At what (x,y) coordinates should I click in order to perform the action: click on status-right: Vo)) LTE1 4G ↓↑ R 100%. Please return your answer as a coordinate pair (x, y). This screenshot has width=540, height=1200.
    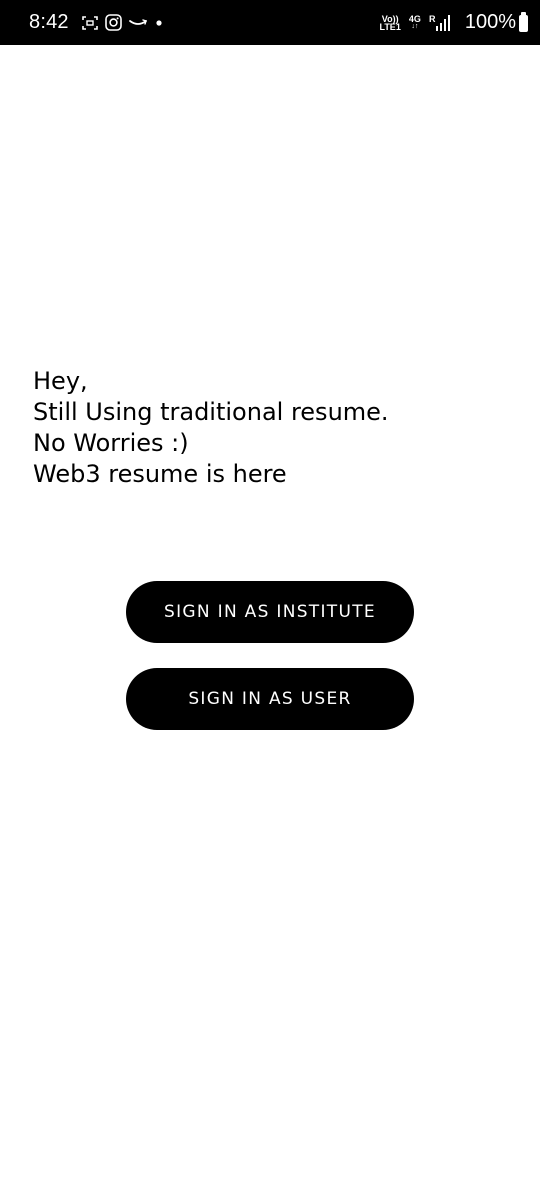
    Looking at the image, I should click on (453, 22).